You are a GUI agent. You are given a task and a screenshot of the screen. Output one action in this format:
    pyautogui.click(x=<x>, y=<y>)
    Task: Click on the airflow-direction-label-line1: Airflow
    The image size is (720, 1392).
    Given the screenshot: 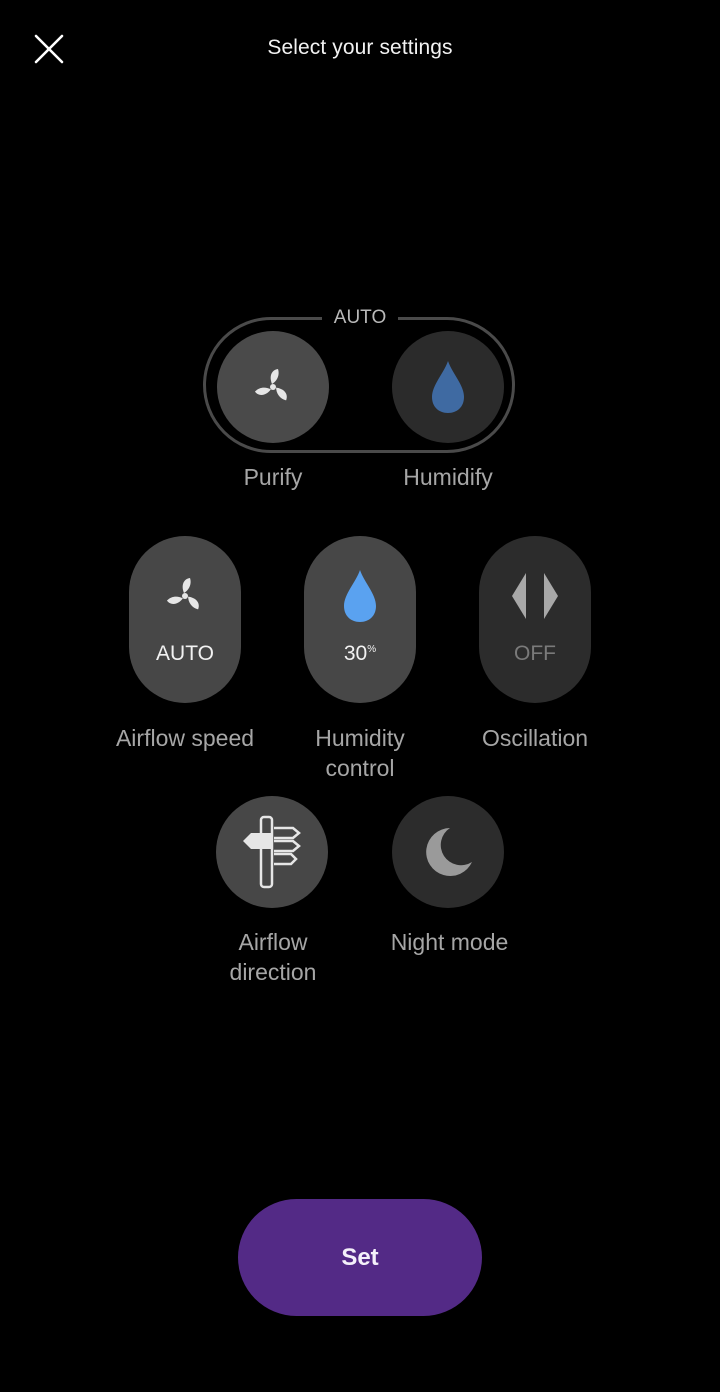 What is the action you would take?
    pyautogui.click(x=273, y=942)
    